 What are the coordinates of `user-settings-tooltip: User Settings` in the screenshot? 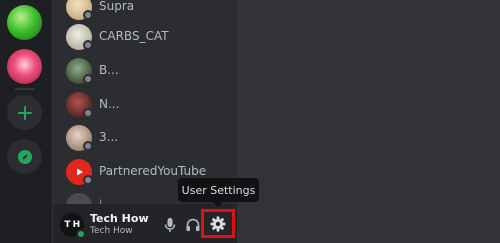 It's located at (218, 190).